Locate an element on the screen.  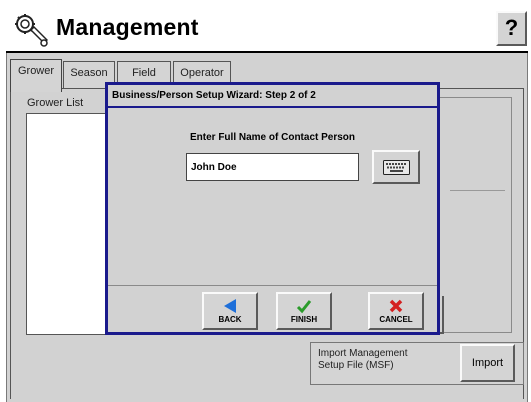
back-button: BACK is located at coordinates (230, 311).